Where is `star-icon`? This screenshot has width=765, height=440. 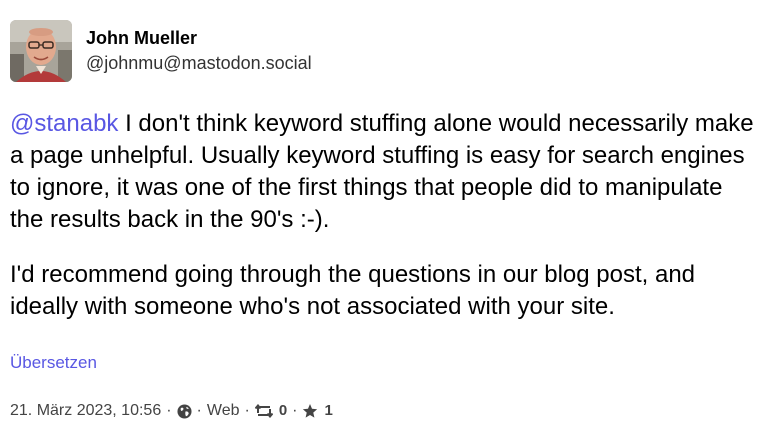
star-icon is located at coordinates (310, 411).